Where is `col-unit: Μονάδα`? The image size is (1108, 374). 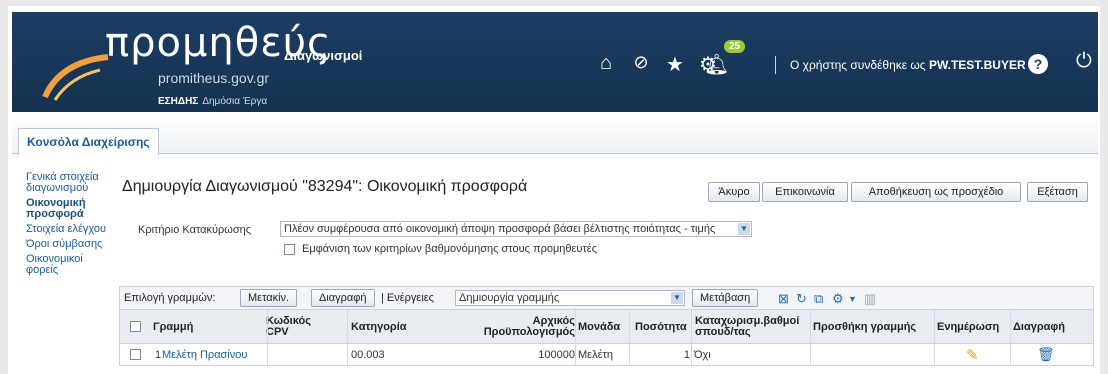 col-unit: Μονάδα is located at coordinates (599, 327).